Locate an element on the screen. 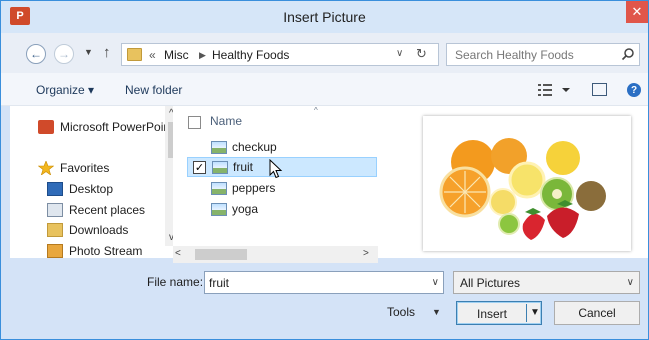  file-row-yoga: yoga is located at coordinates (282, 209).